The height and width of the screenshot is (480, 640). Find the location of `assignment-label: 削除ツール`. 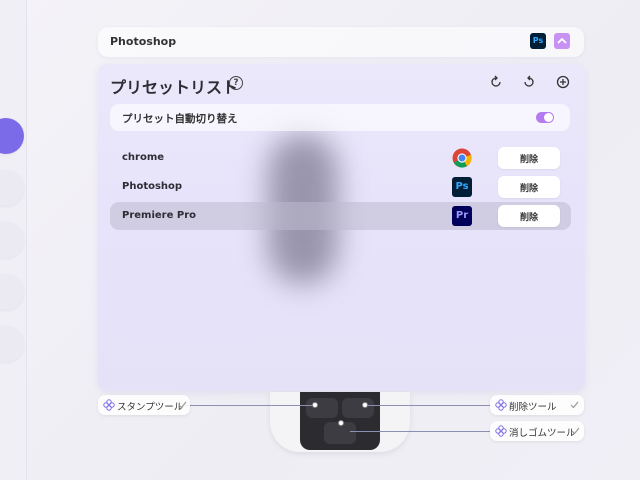

assignment-label: 削除ツール is located at coordinates (533, 407).